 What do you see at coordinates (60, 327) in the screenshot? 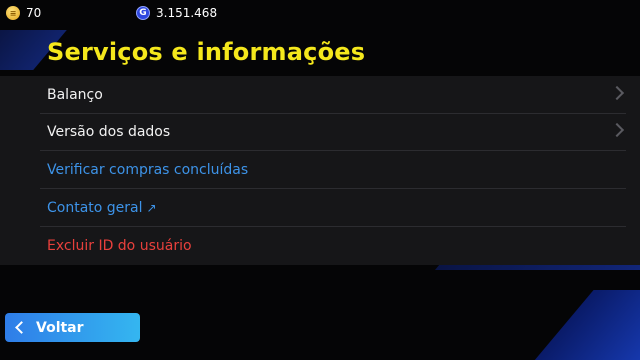
I see `back-button-label: Voltar` at bounding box center [60, 327].